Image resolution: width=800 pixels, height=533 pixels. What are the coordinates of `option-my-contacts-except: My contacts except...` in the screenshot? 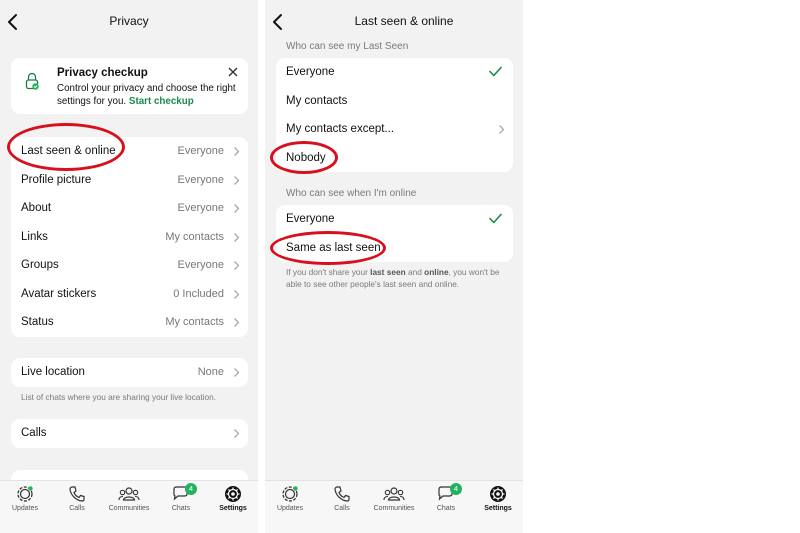 It's located at (394, 129).